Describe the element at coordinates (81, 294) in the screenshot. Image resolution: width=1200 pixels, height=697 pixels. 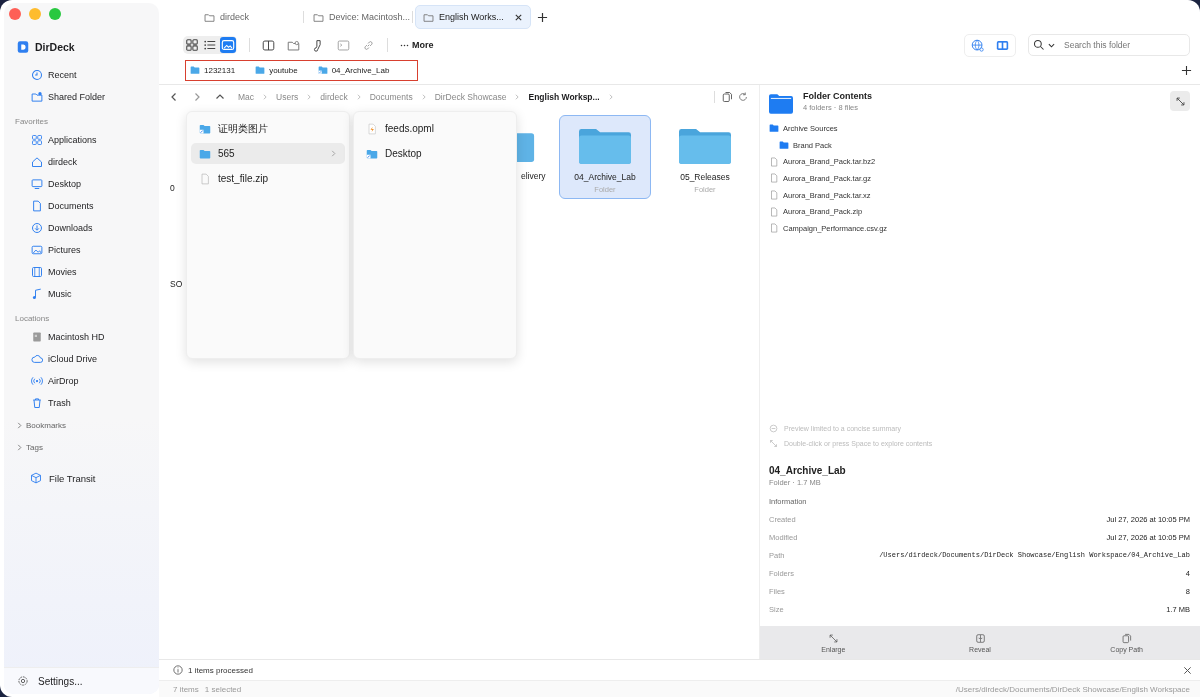
I see `sidebar-item: Music` at that location.